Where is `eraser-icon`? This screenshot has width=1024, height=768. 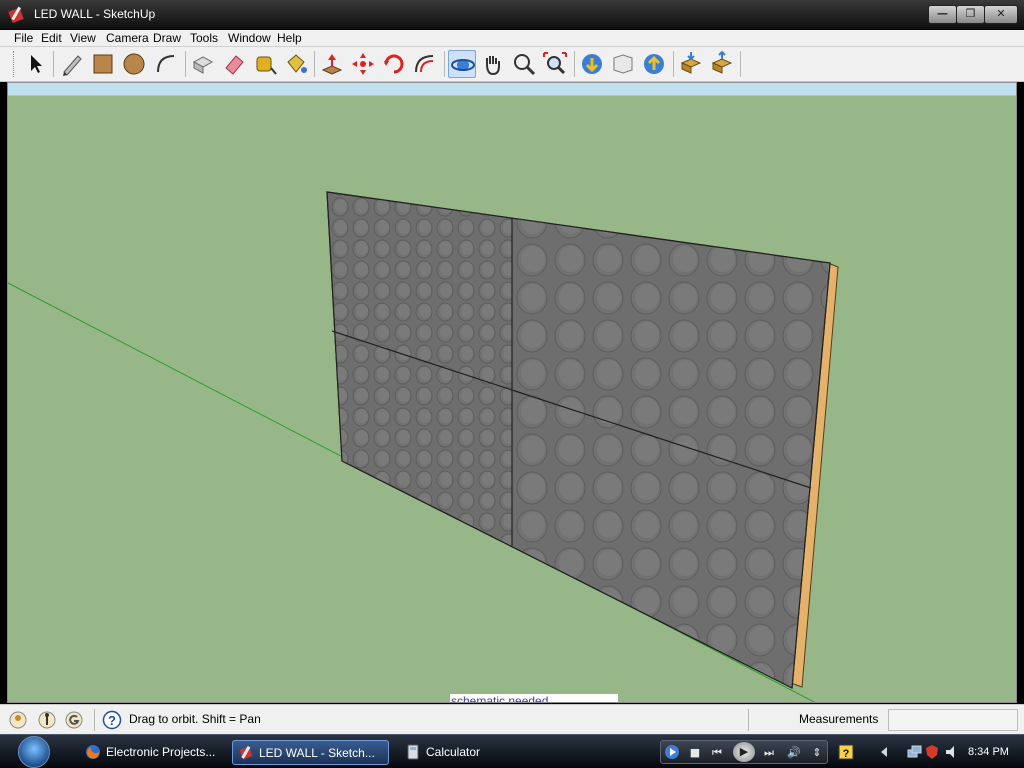
eraser-icon is located at coordinates (234, 64).